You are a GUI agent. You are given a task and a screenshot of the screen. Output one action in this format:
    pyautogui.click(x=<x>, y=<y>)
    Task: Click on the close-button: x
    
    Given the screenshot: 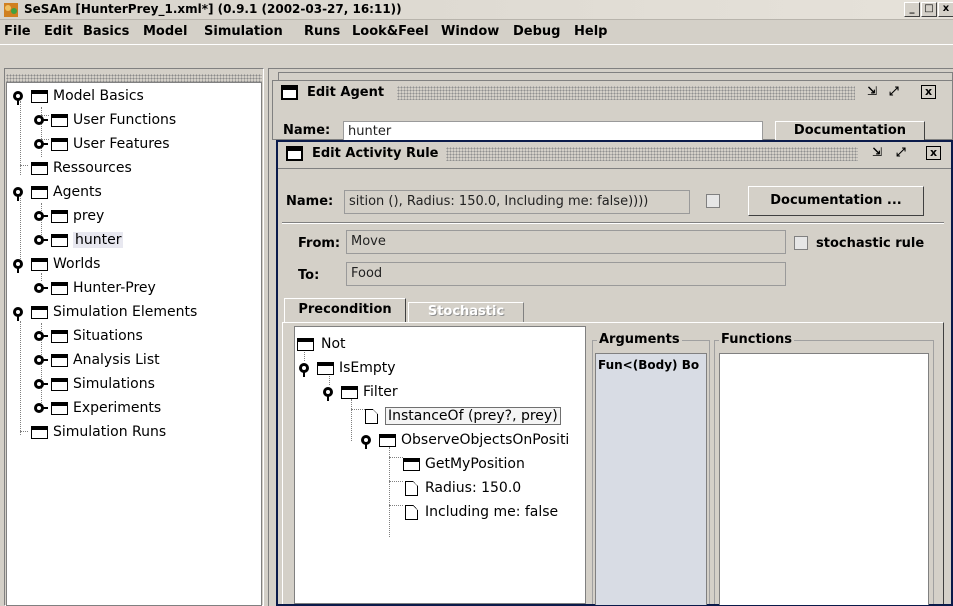 What is the action you would take?
    pyautogui.click(x=945, y=9)
    